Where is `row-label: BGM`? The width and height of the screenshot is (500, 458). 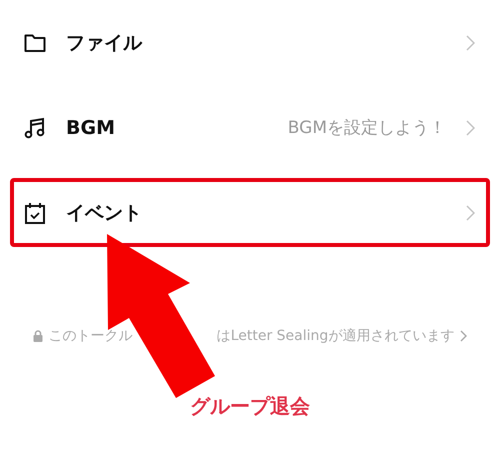 row-label: BGM is located at coordinates (91, 127).